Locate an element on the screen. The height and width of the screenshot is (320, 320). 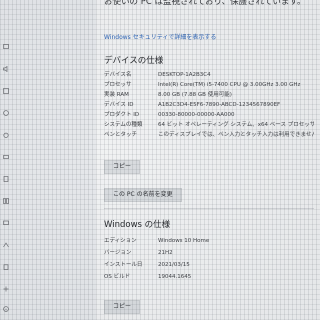
sidebar-item-multitasking is located at coordinates (48, 201).